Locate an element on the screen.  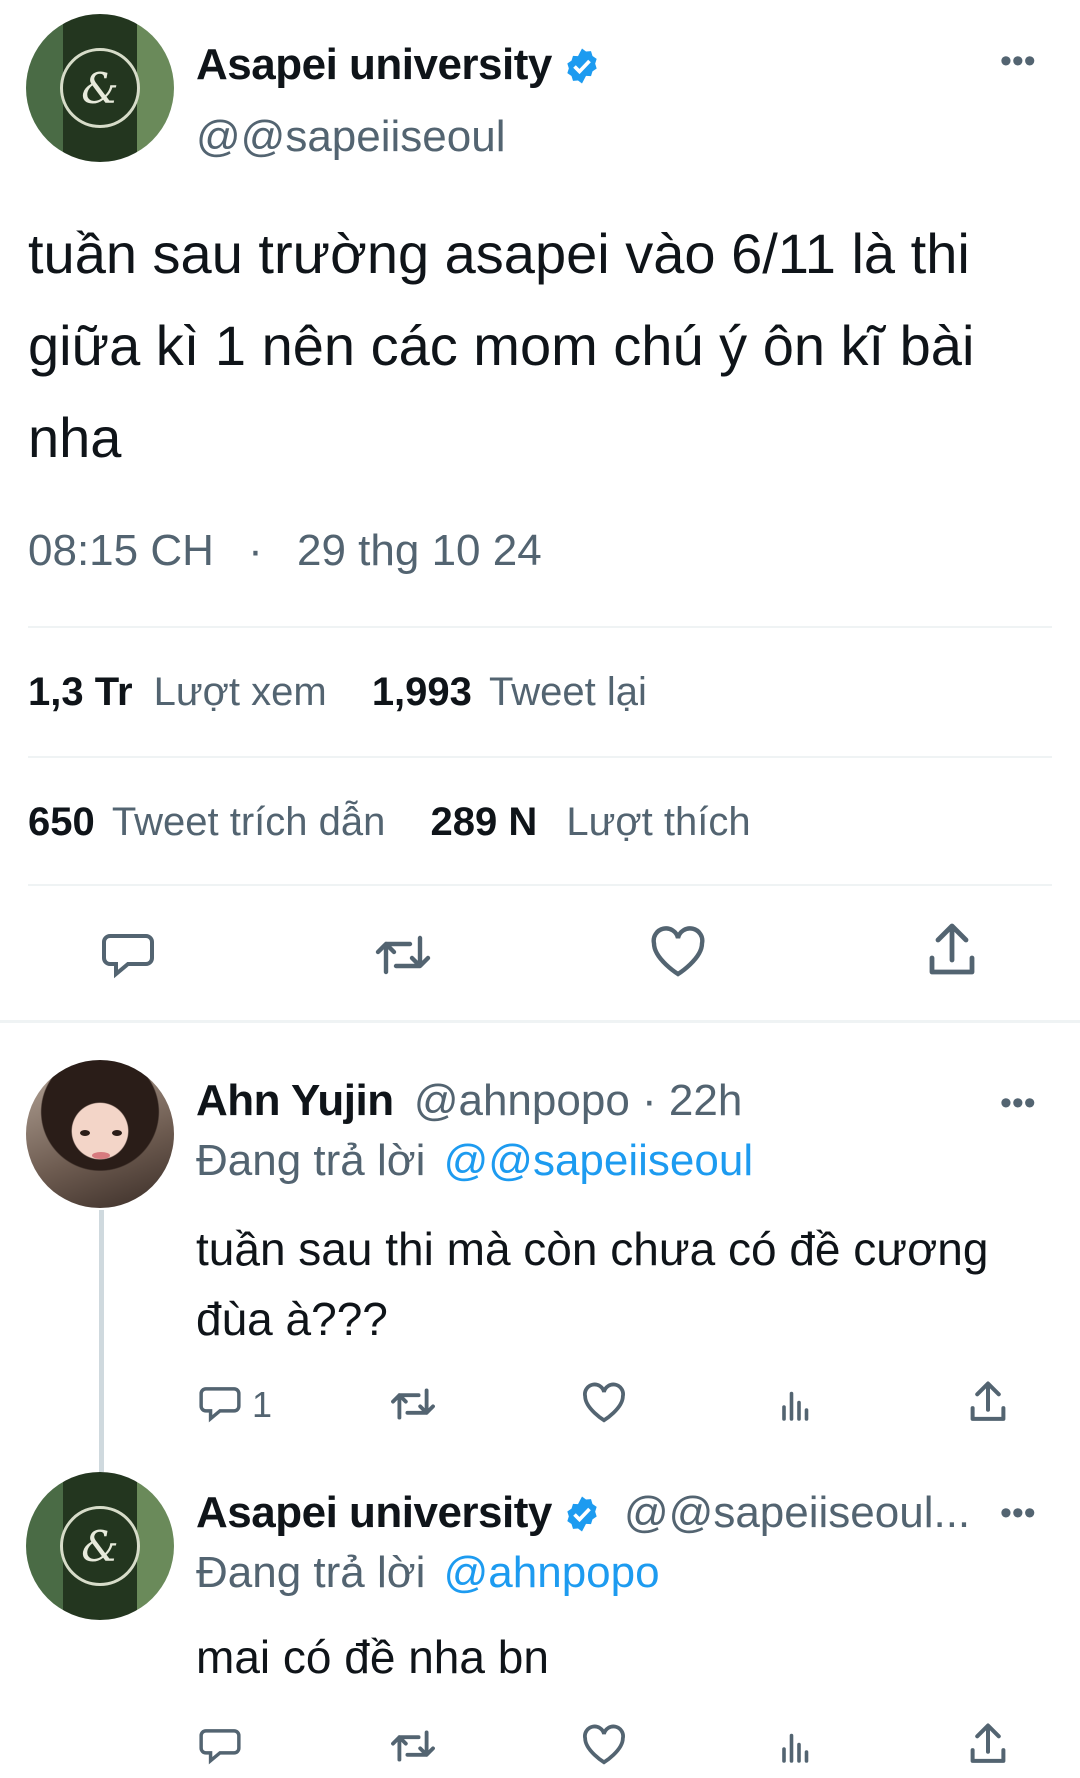
reply-author-name: Asapei university is located at coordinates (374, 1512).